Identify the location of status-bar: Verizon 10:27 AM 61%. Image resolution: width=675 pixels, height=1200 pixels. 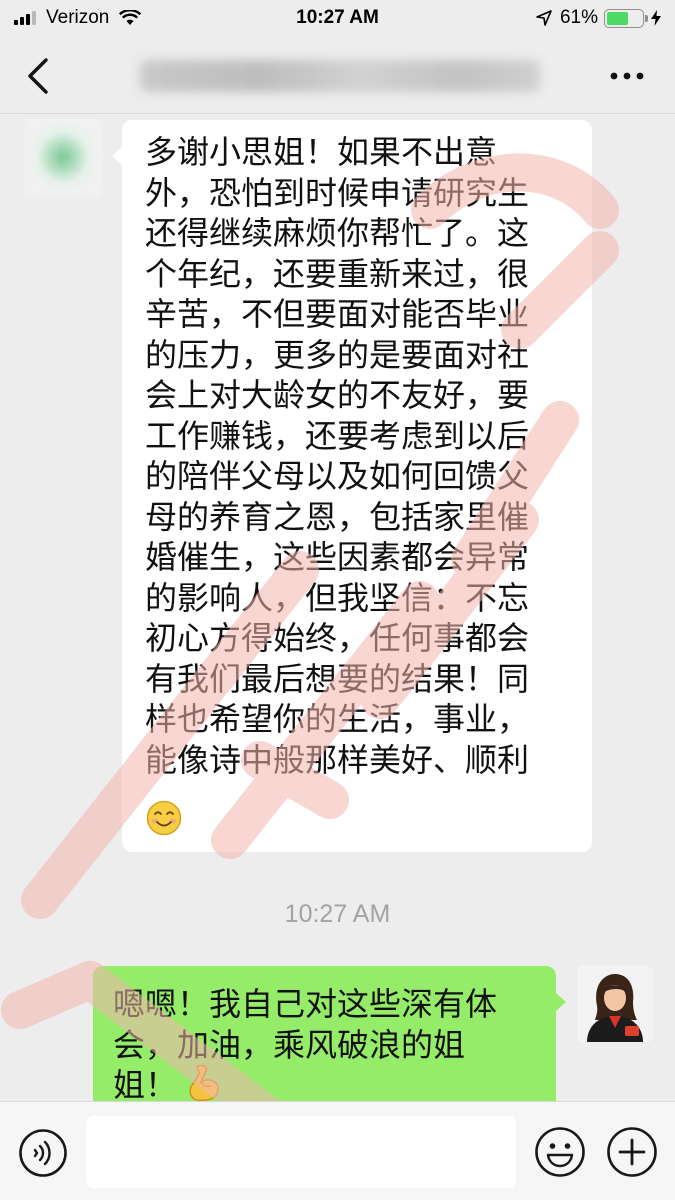
(337, 19).